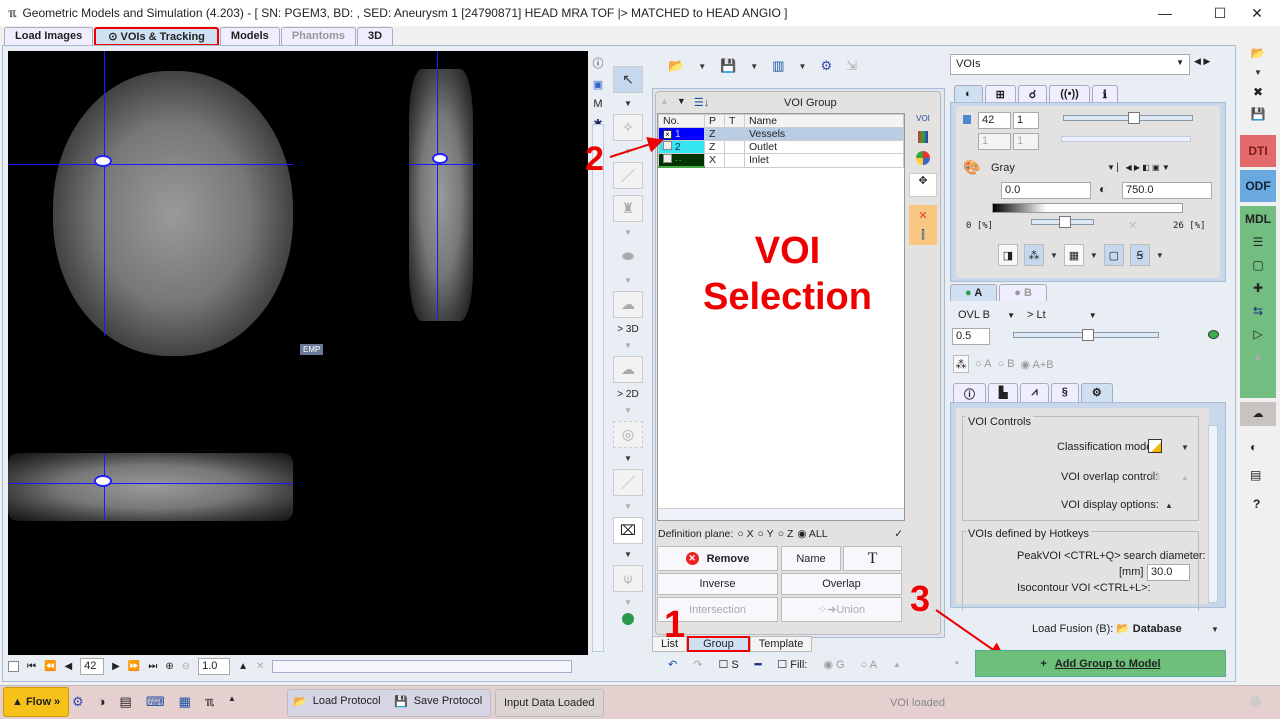 Image resolution: width=1280 pixels, height=719 pixels. Describe the element at coordinates (697, 664) in the screenshot. I see `redo-icon: ↷` at that location.